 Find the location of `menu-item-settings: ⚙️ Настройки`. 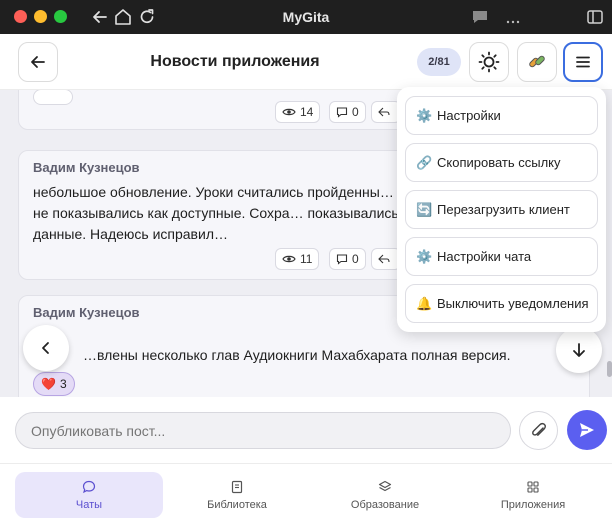

menu-item-settings: ⚙️ Настройки is located at coordinates (501, 115).